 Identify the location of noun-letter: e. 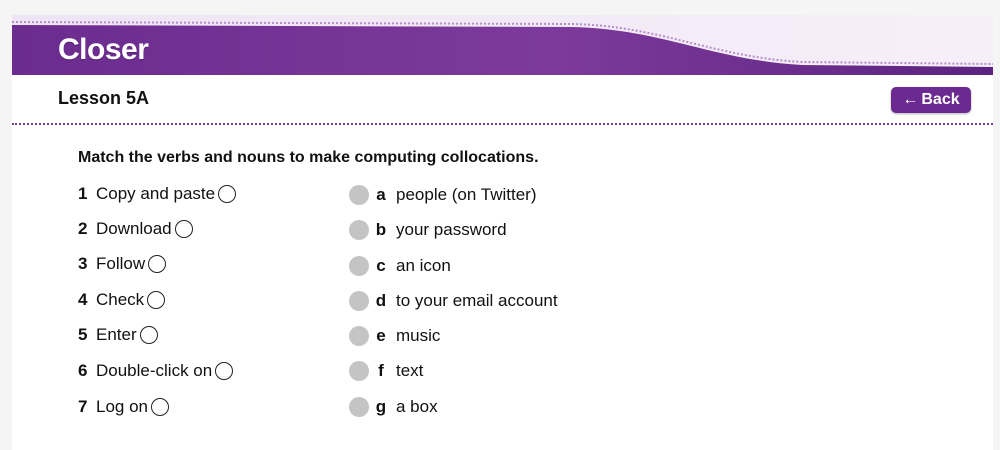
(381, 335).